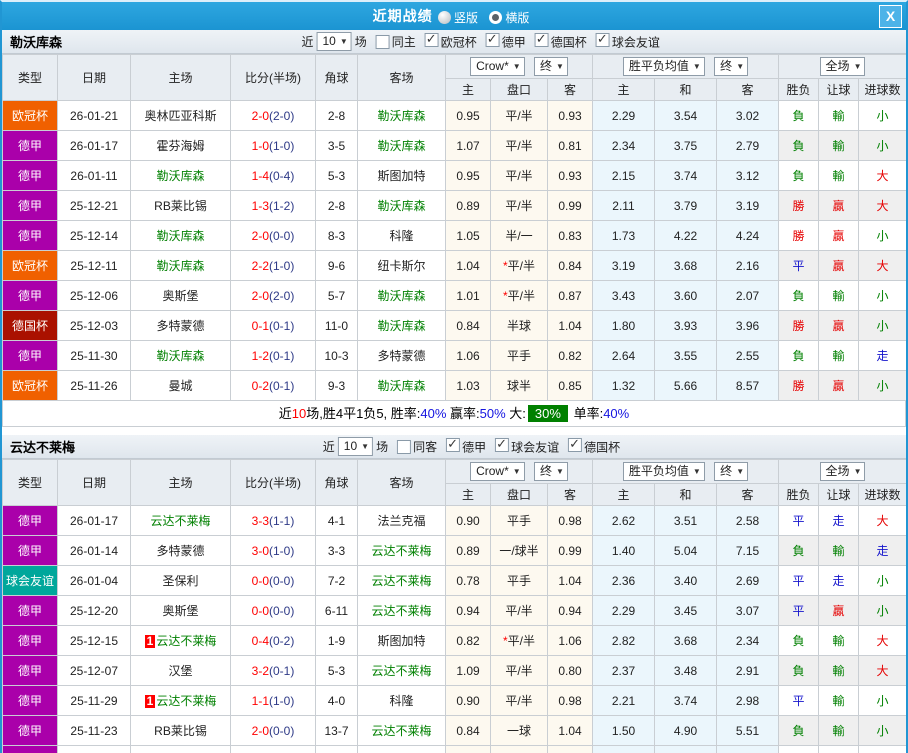 The image size is (908, 753). What do you see at coordinates (519, 580) in the screenshot?
I see `handicap-line: 平手` at bounding box center [519, 580].